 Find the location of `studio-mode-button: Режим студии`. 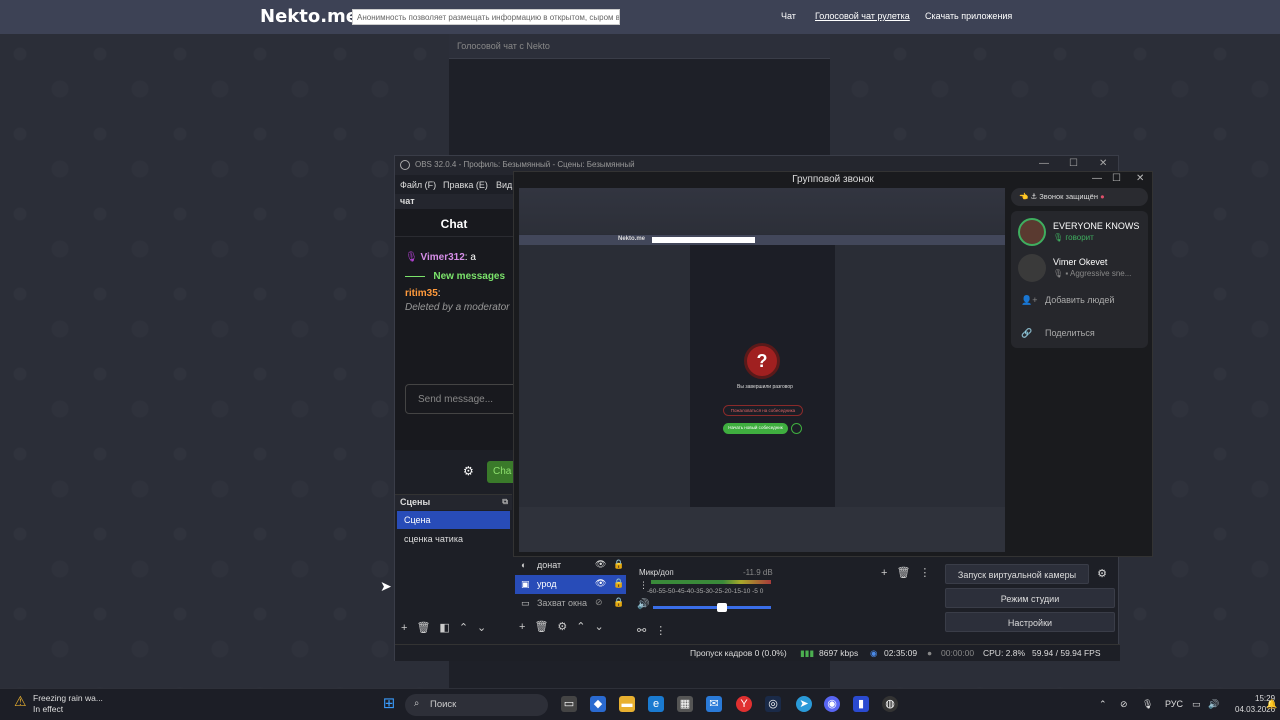

studio-mode-button: Режим студии is located at coordinates (1030, 598).